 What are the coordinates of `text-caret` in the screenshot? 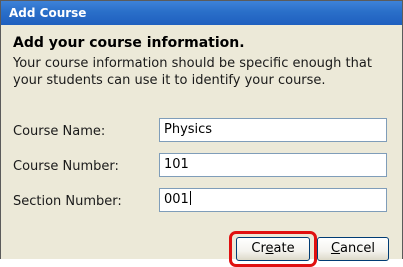 It's located at (190, 198).